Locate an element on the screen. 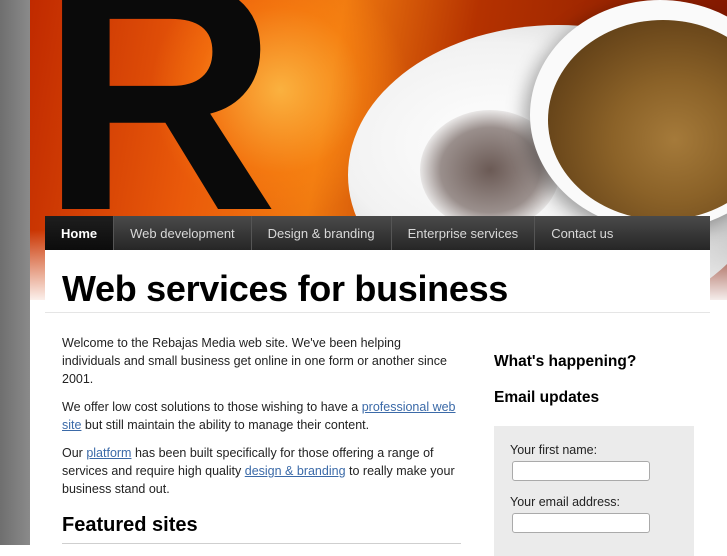  nav-item-home: Home is located at coordinates (80, 233).